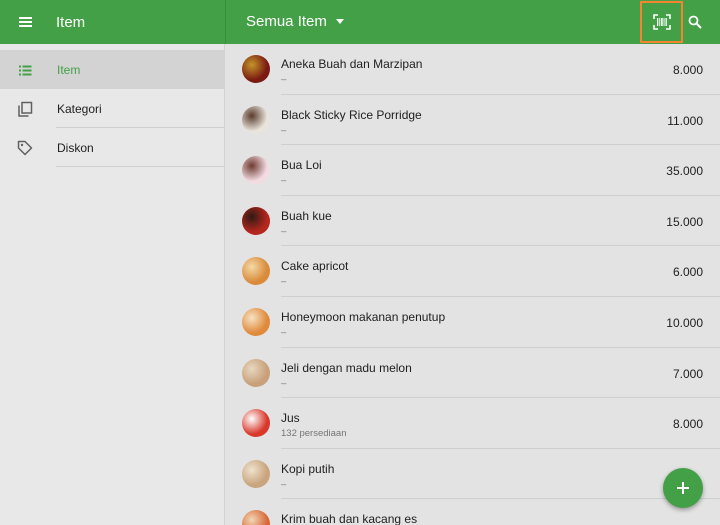  Describe the element at coordinates (687, 373) in the screenshot. I see `item-price: 7.000` at that location.